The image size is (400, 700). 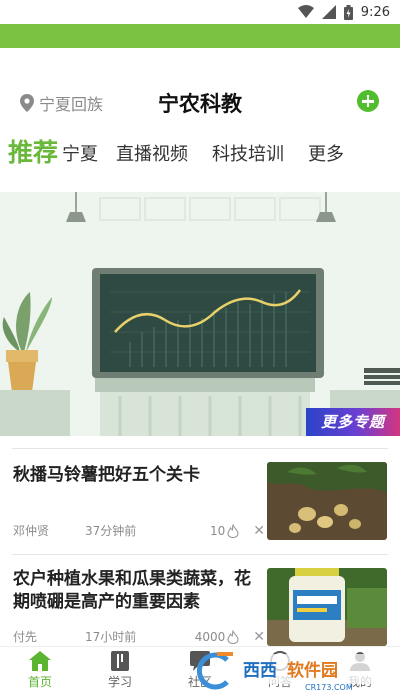 What do you see at coordinates (248, 155) in the screenshot?
I see `tab-tech-training: 科技培训` at bounding box center [248, 155].